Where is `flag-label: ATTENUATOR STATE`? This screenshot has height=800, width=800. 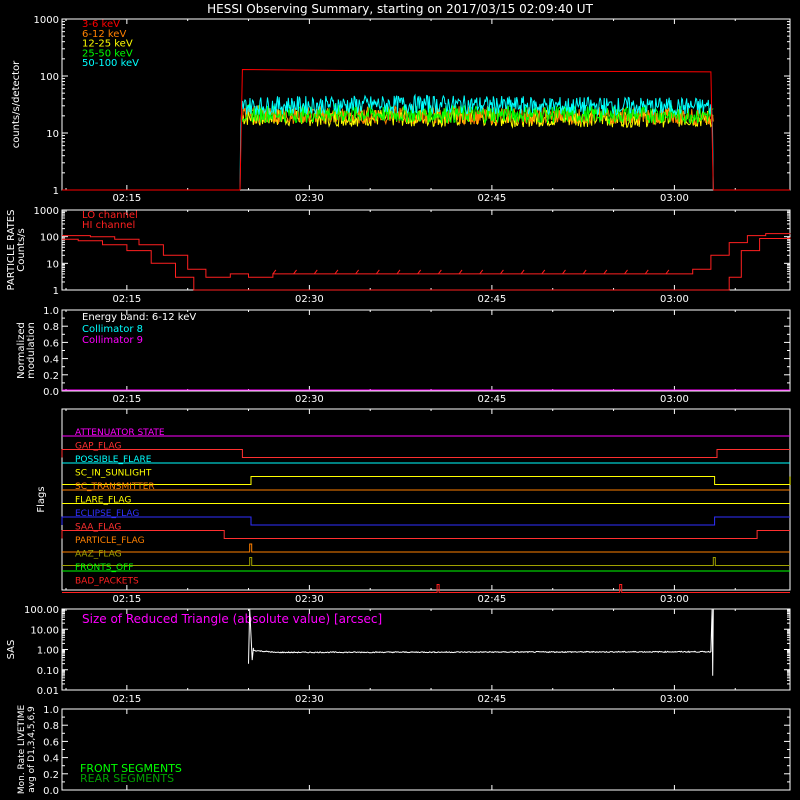 flag-label: ATTENUATOR STATE is located at coordinates (120, 433).